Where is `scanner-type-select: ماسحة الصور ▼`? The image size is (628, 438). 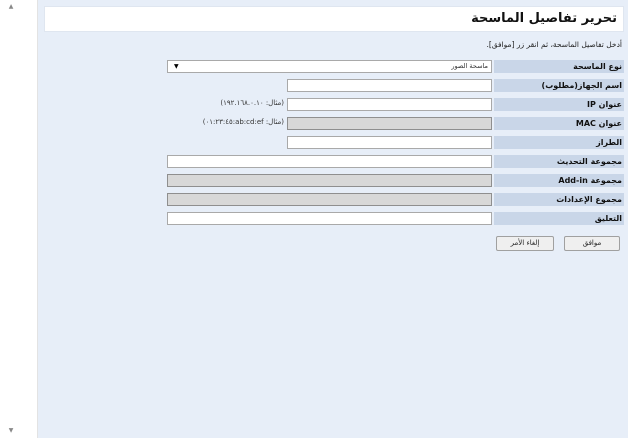 scanner-type-select: ماسحة الصور ▼ is located at coordinates (329, 66).